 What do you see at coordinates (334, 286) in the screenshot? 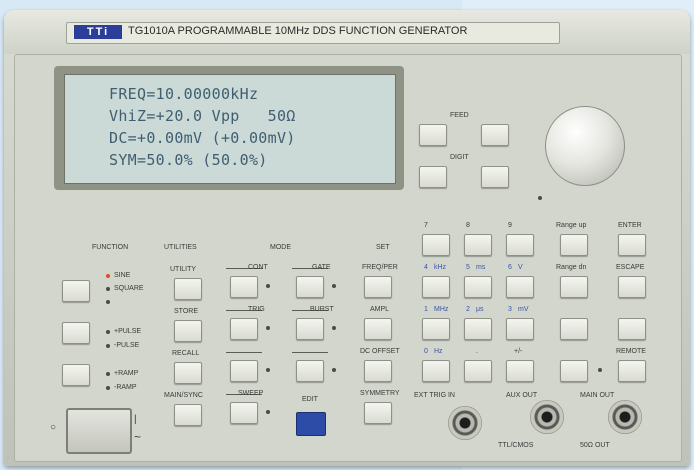
I see `gate-led` at bounding box center [334, 286].